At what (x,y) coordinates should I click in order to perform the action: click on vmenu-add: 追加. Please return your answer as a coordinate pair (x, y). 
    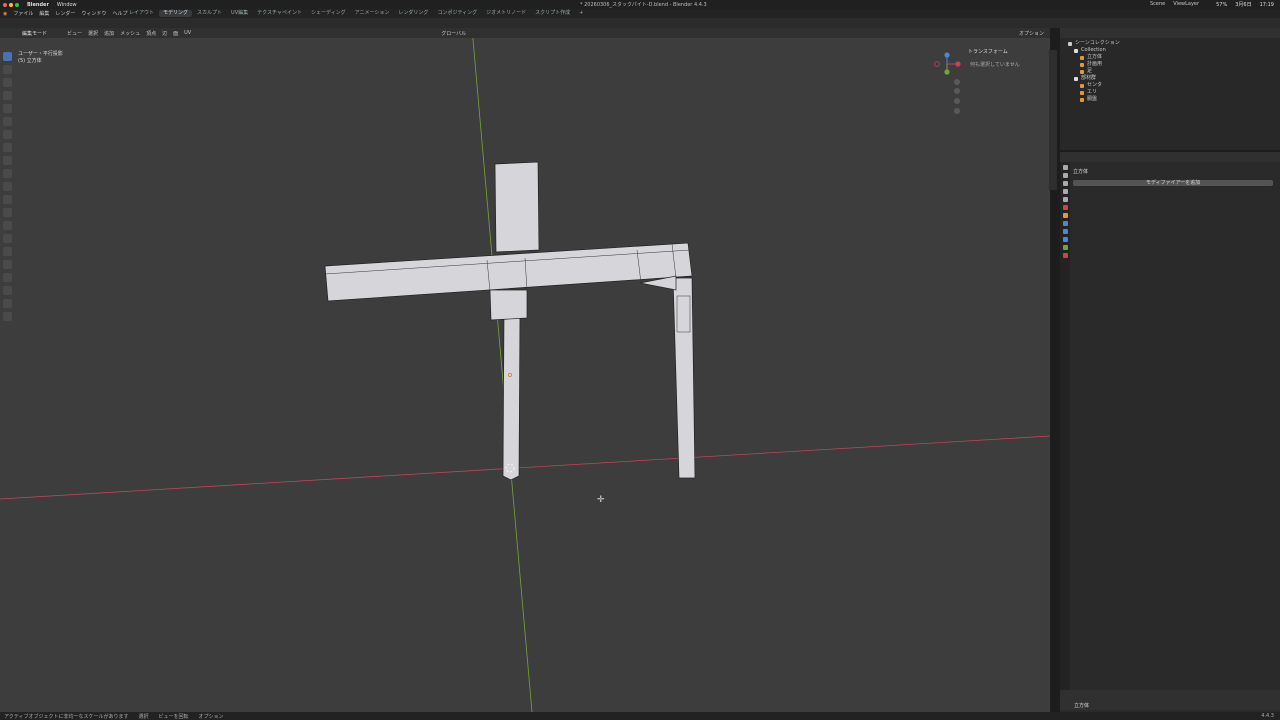
    Looking at the image, I should click on (109, 33).